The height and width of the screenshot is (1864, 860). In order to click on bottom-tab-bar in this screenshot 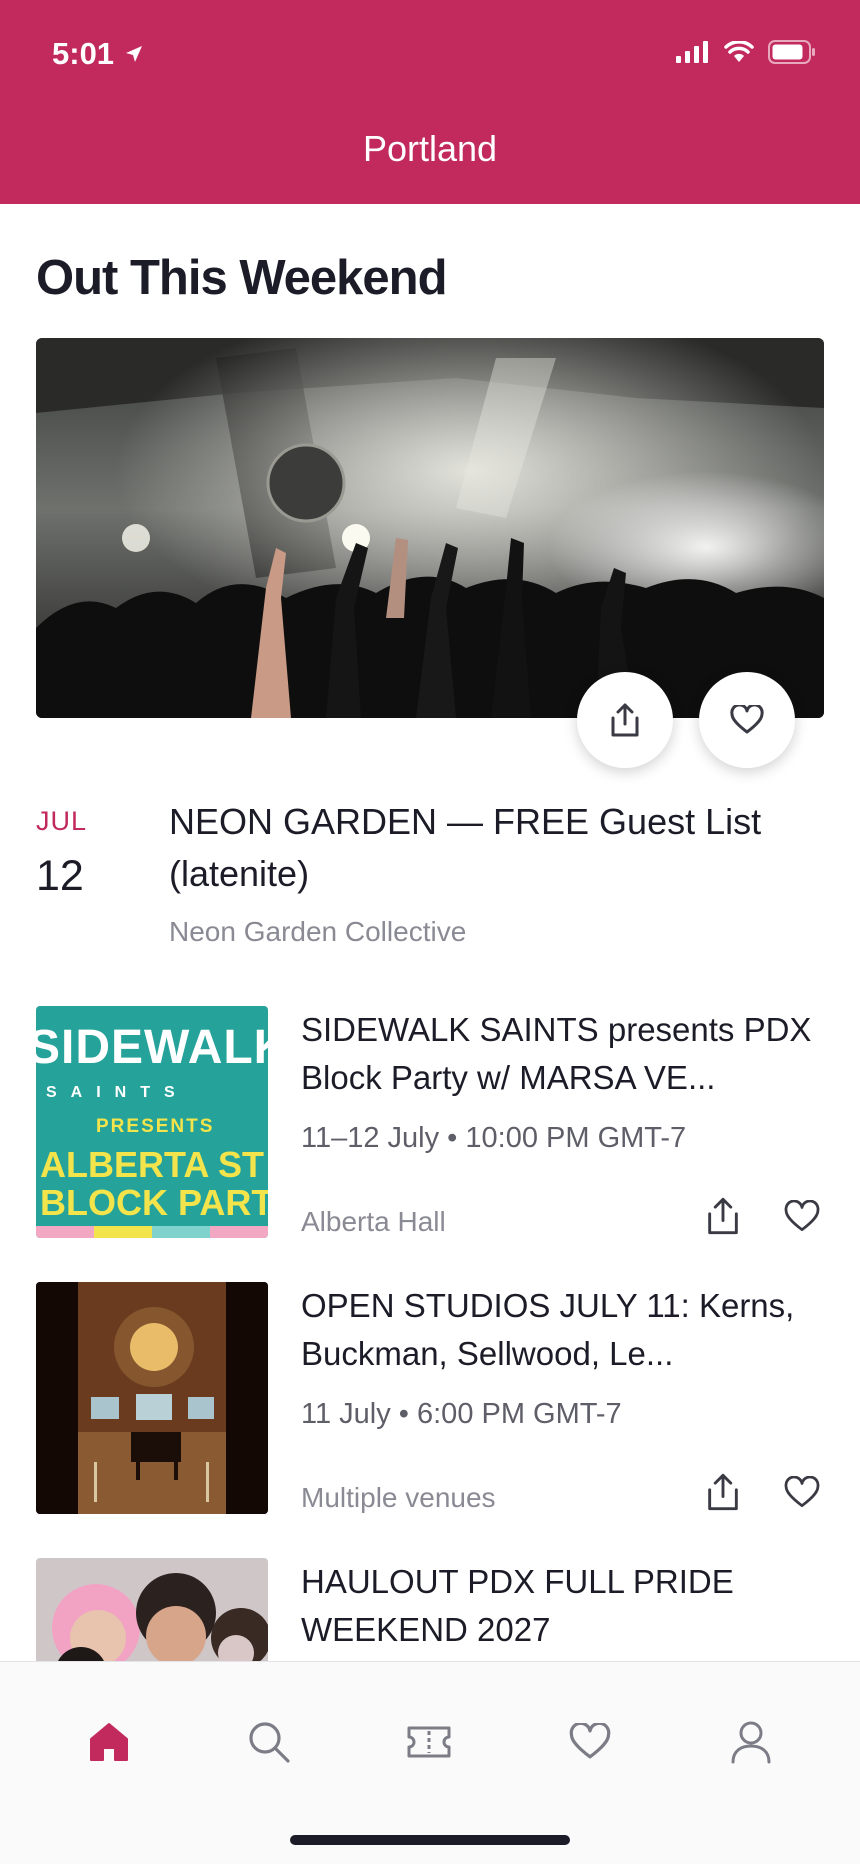, I will do `click(430, 1762)`.